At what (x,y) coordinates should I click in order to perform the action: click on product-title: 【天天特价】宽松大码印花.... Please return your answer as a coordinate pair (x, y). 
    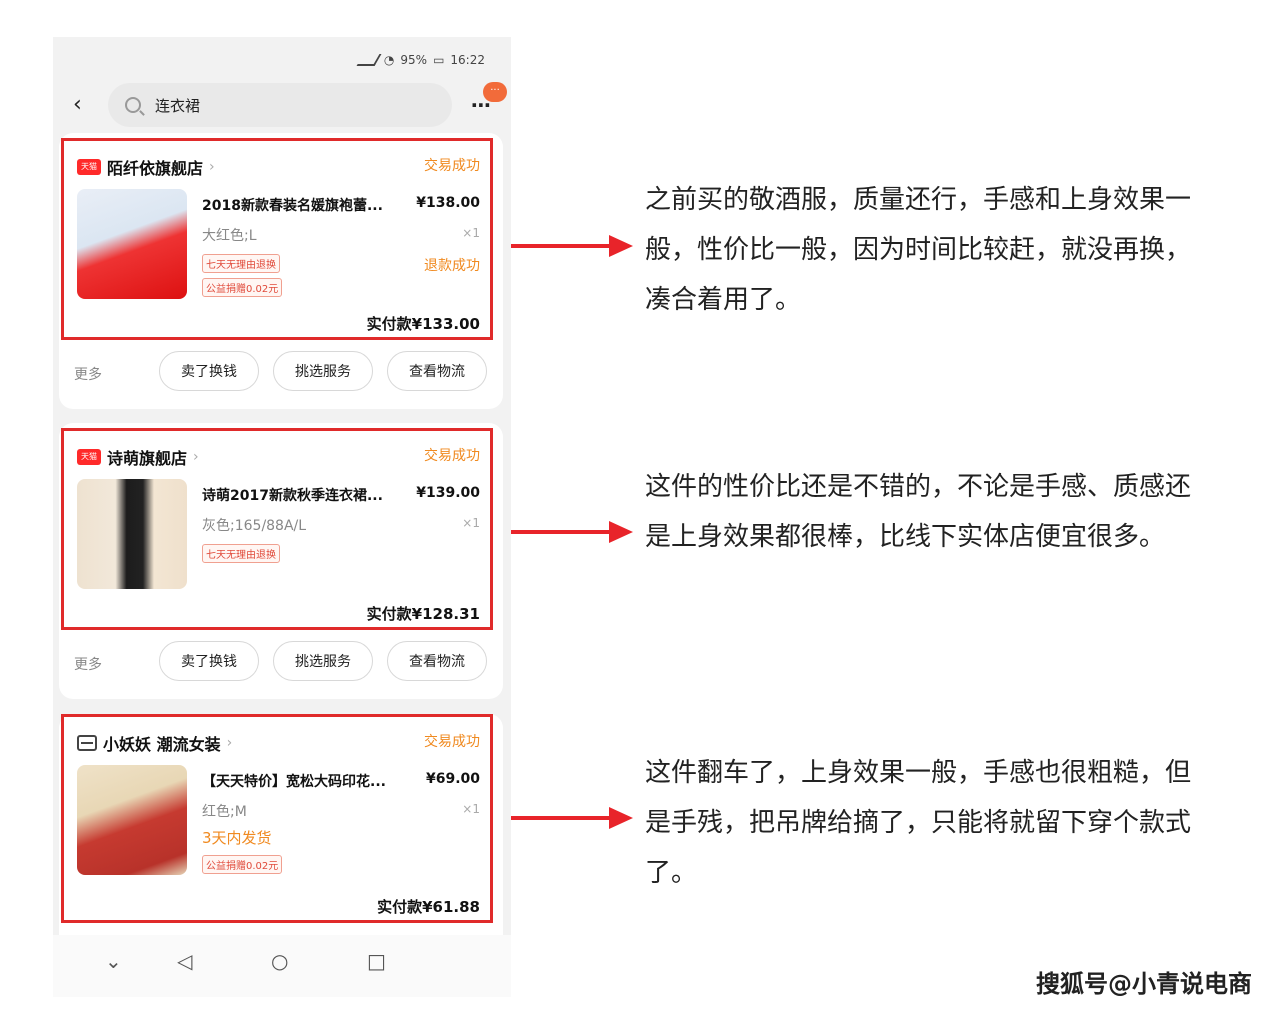
    Looking at the image, I should click on (312, 781).